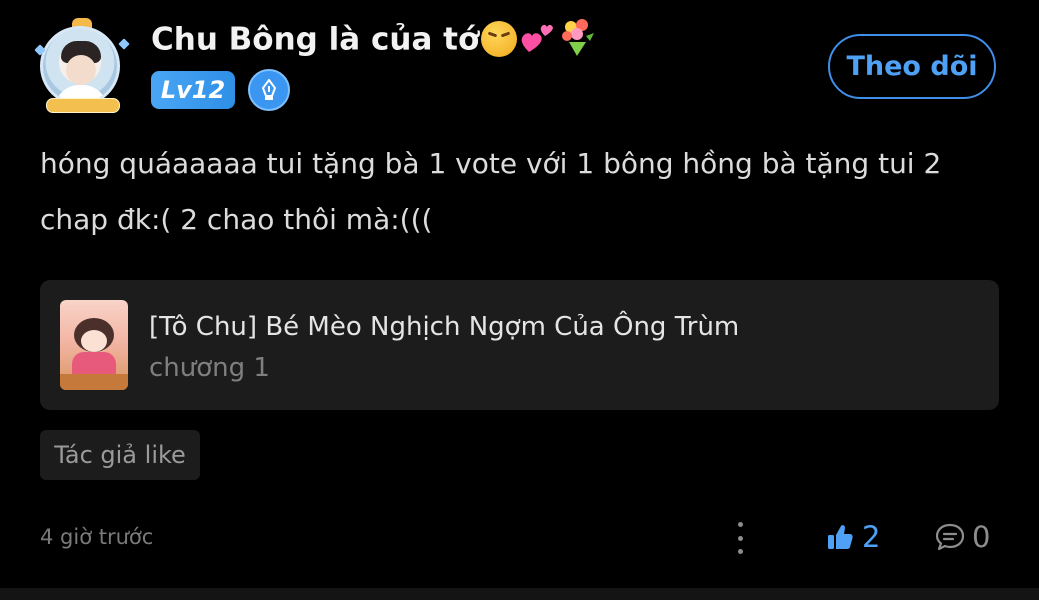 The width and height of the screenshot is (1039, 600). Describe the element at coordinates (871, 537) in the screenshot. I see `like-count: 2` at that location.